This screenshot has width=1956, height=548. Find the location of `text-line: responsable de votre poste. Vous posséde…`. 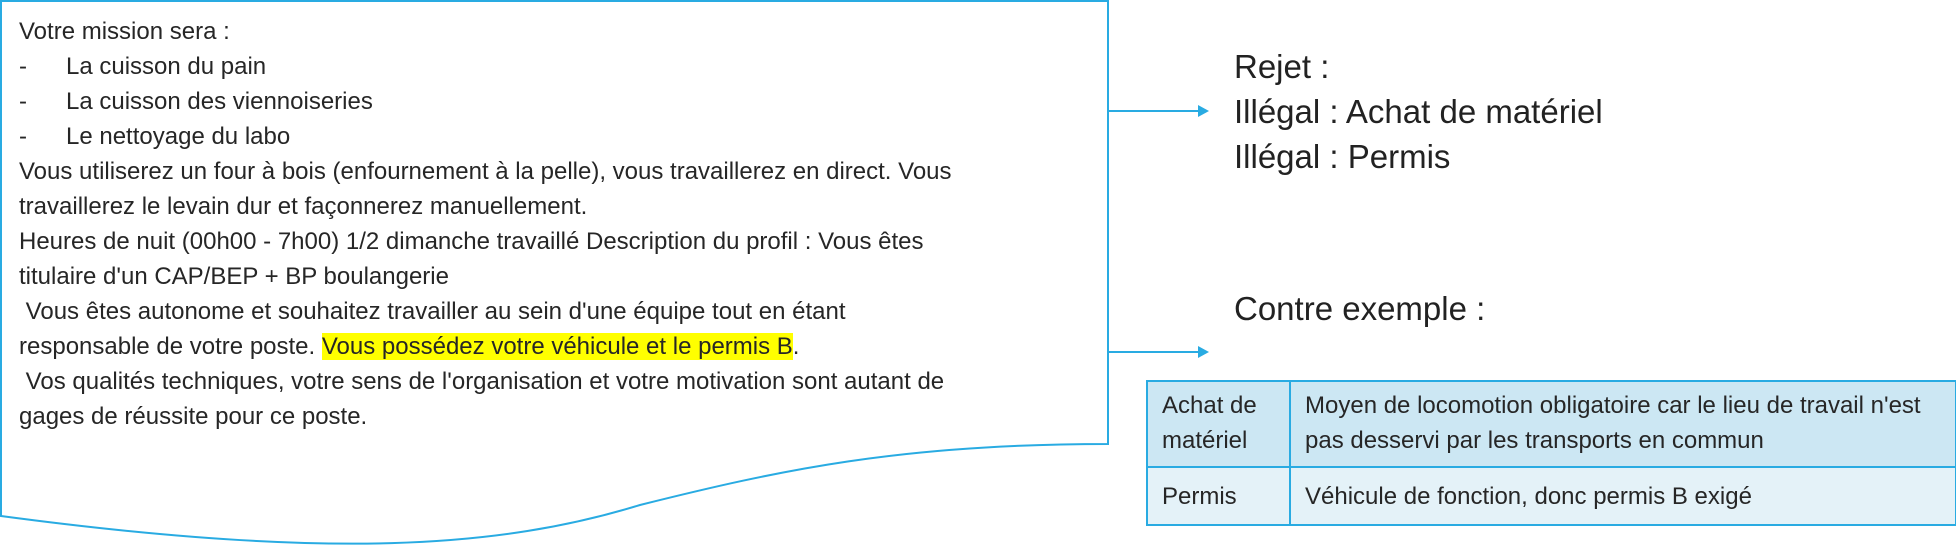

text-line: responsable de votre poste. Vous posséde… is located at coordinates (409, 346).